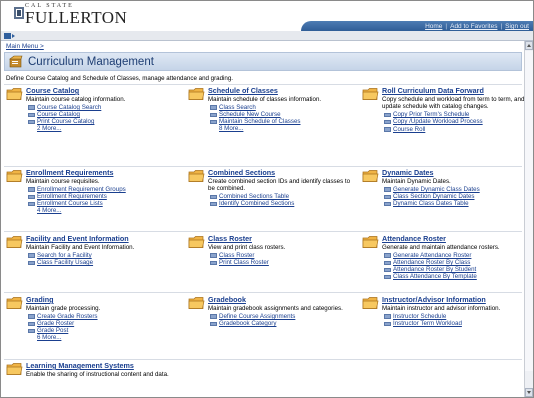 Image resolution: width=534 pixels, height=398 pixels. Describe the element at coordinates (453, 269) in the screenshot. I see `submenu-link: Attendance Roster By Student` at that location.